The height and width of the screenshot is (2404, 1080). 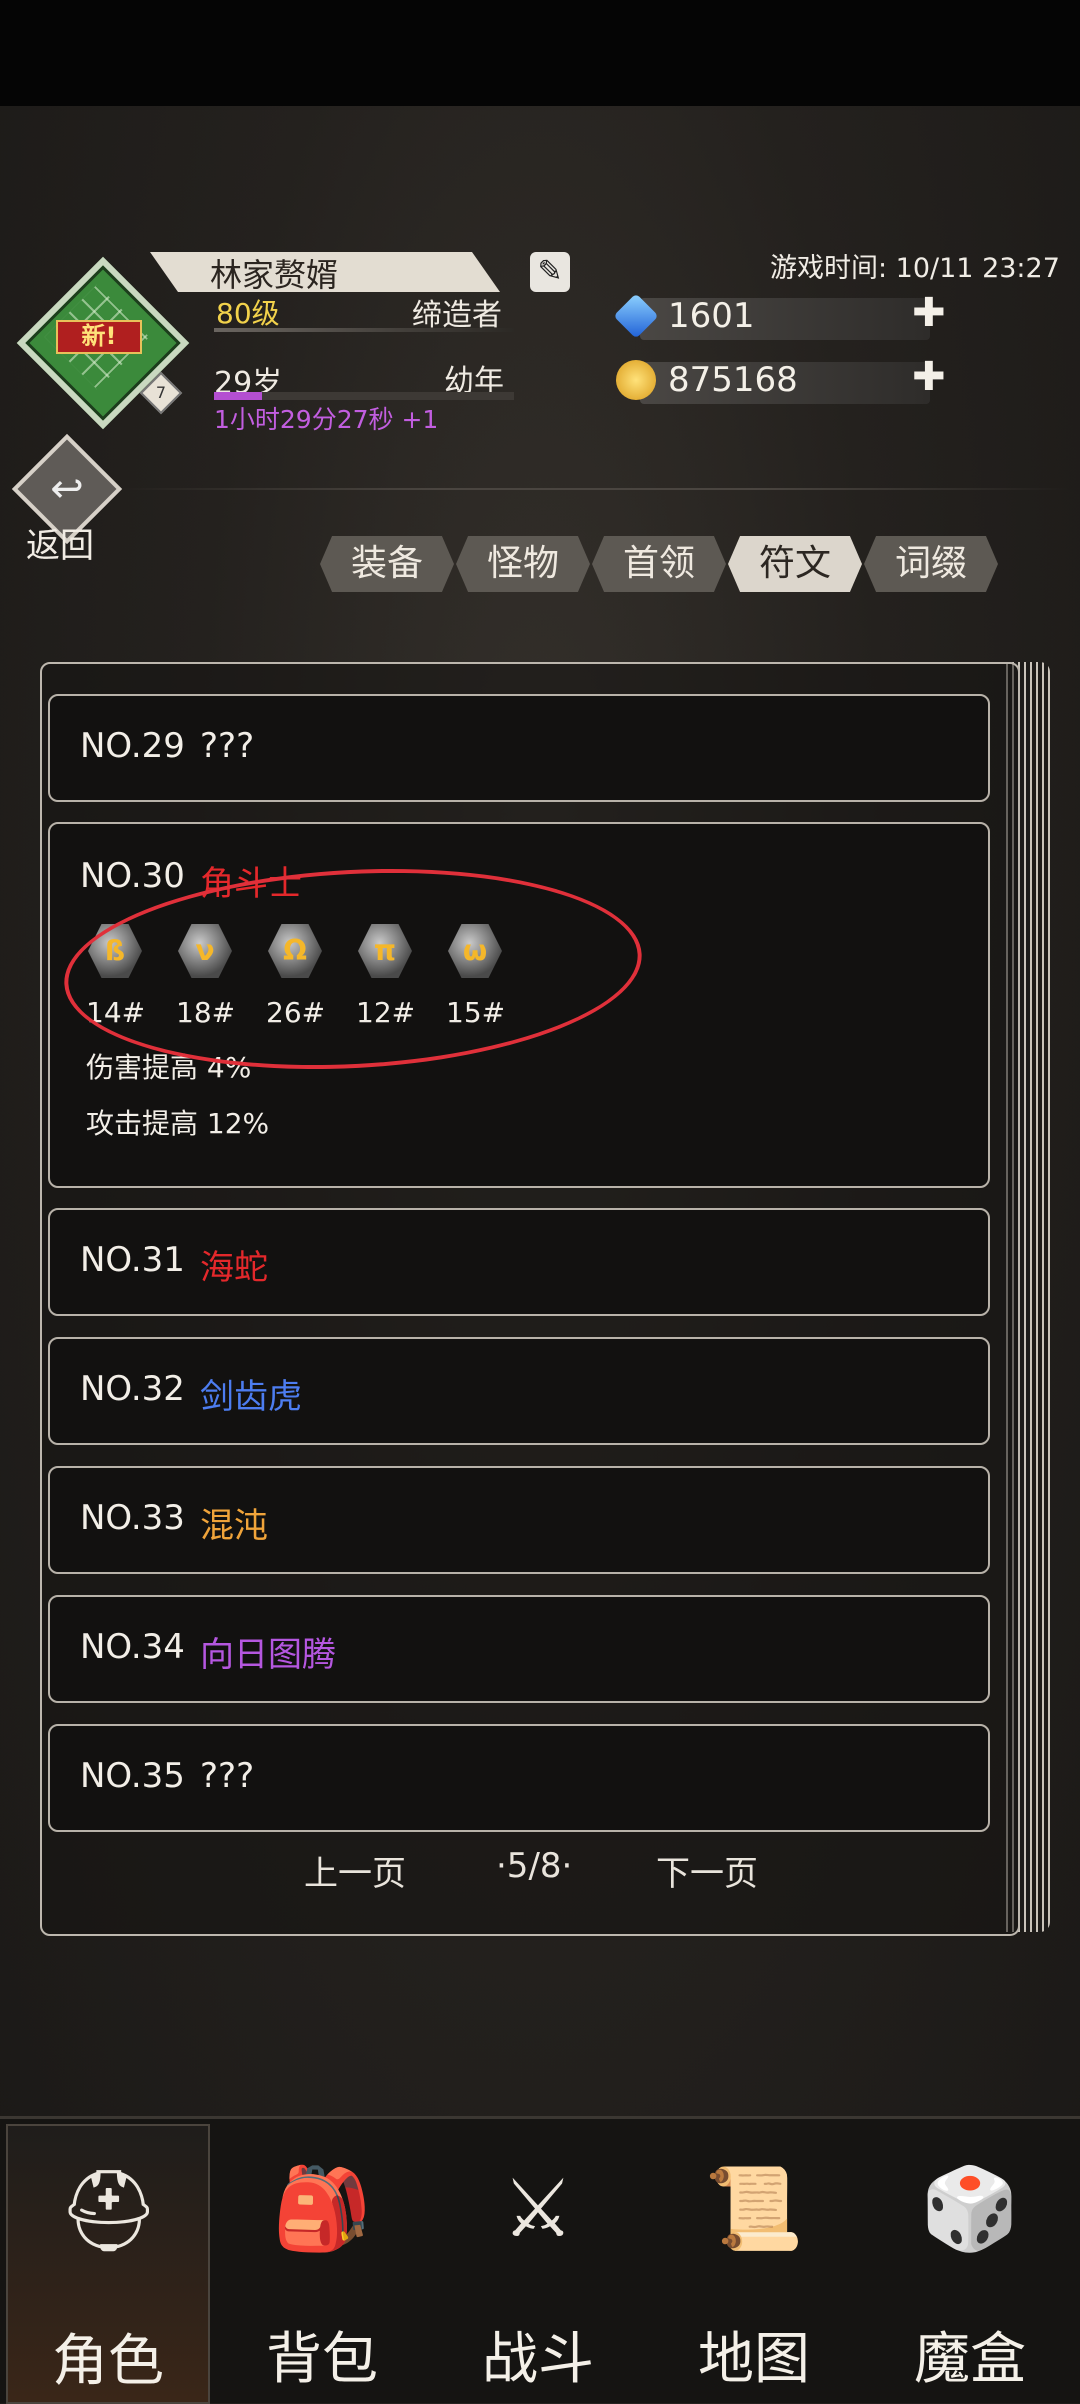 I want to click on tab-monsters: 怪物, so click(x=523, y=564).